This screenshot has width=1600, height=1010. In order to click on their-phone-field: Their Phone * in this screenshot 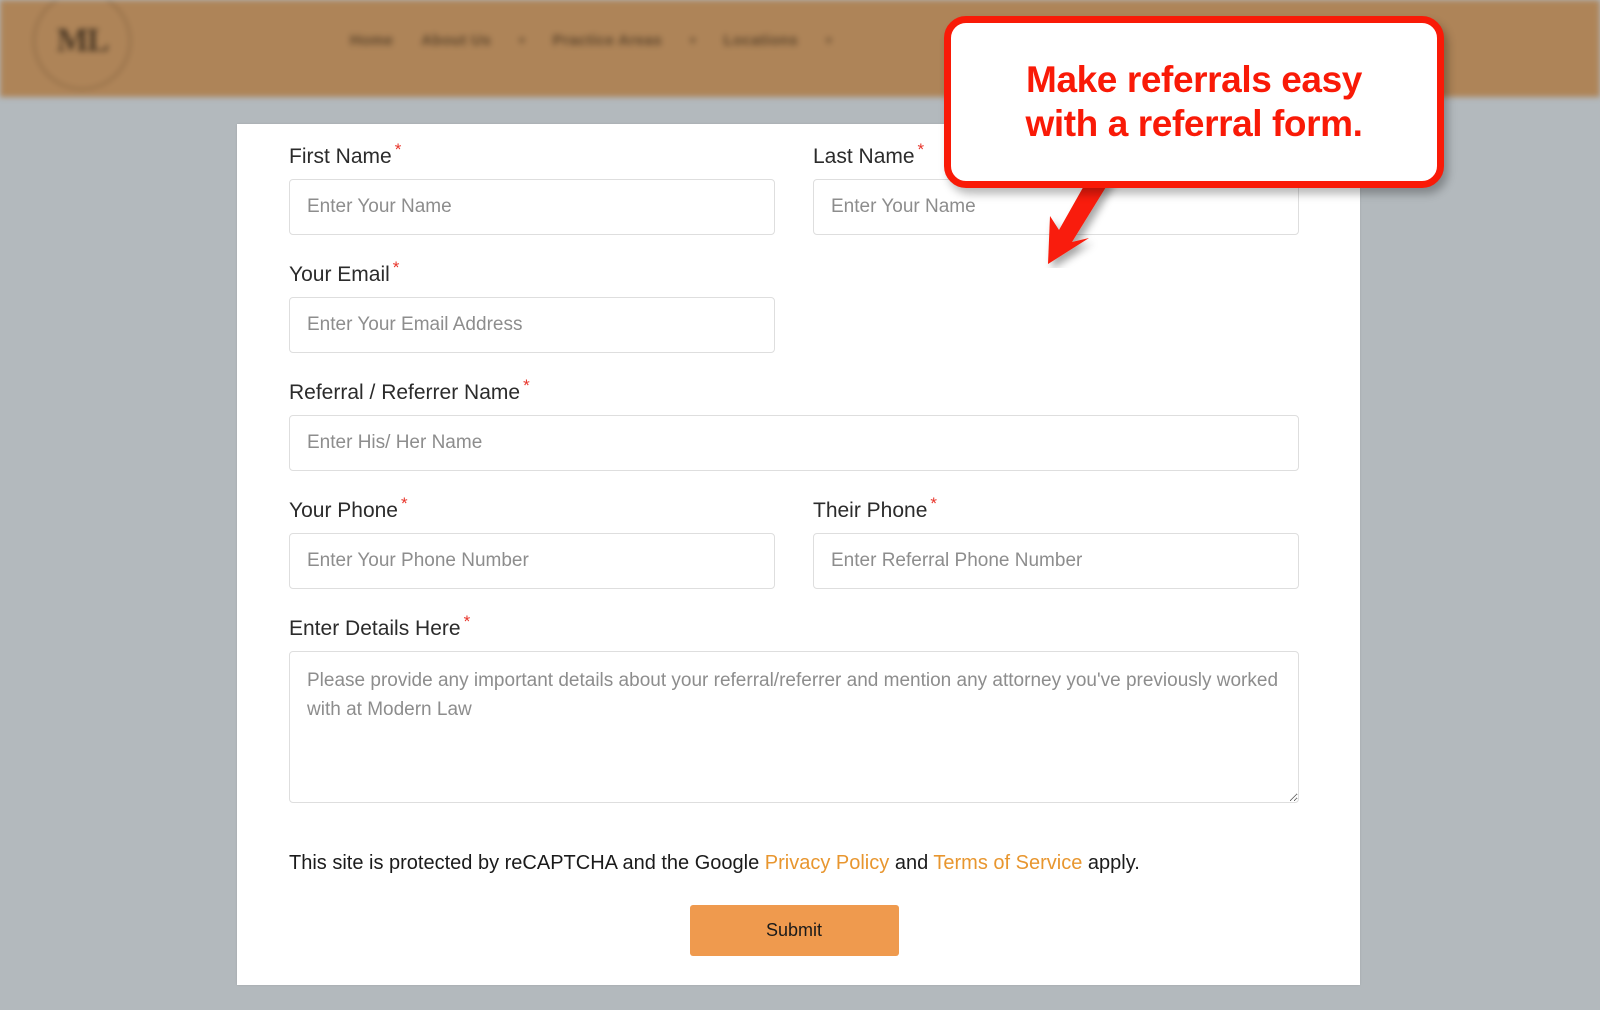, I will do `click(1056, 541)`.